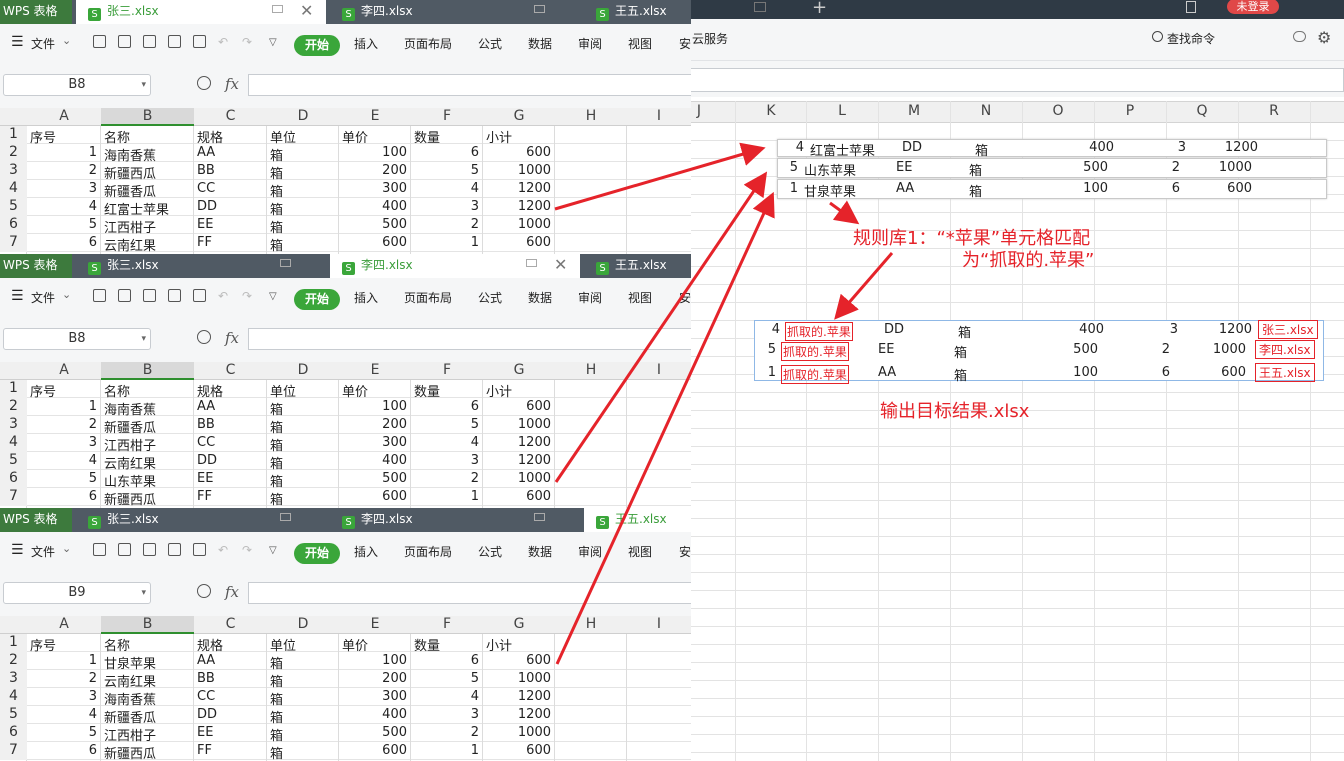  Describe the element at coordinates (661, 327) in the screenshot. I see `arrow-lisi-to-match` at that location.